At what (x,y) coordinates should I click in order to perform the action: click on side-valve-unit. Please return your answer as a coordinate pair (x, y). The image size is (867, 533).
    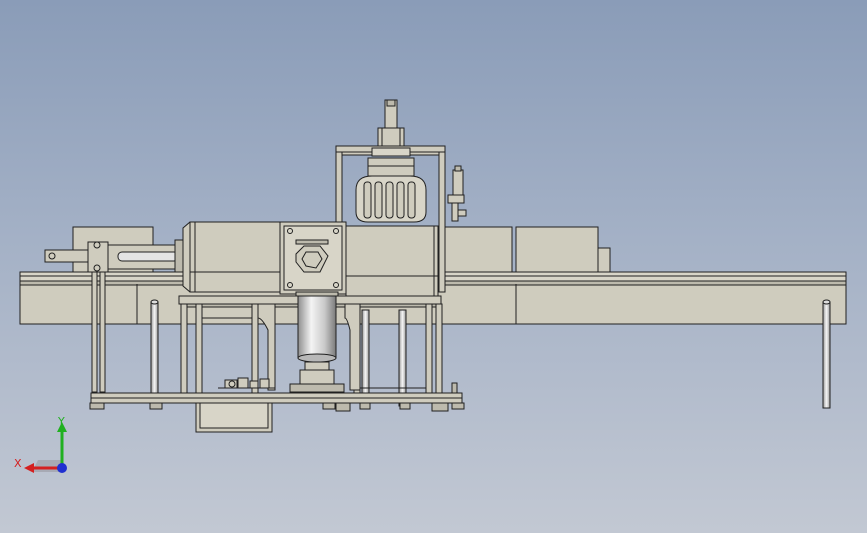
    Looking at the image, I should click on (457, 193).